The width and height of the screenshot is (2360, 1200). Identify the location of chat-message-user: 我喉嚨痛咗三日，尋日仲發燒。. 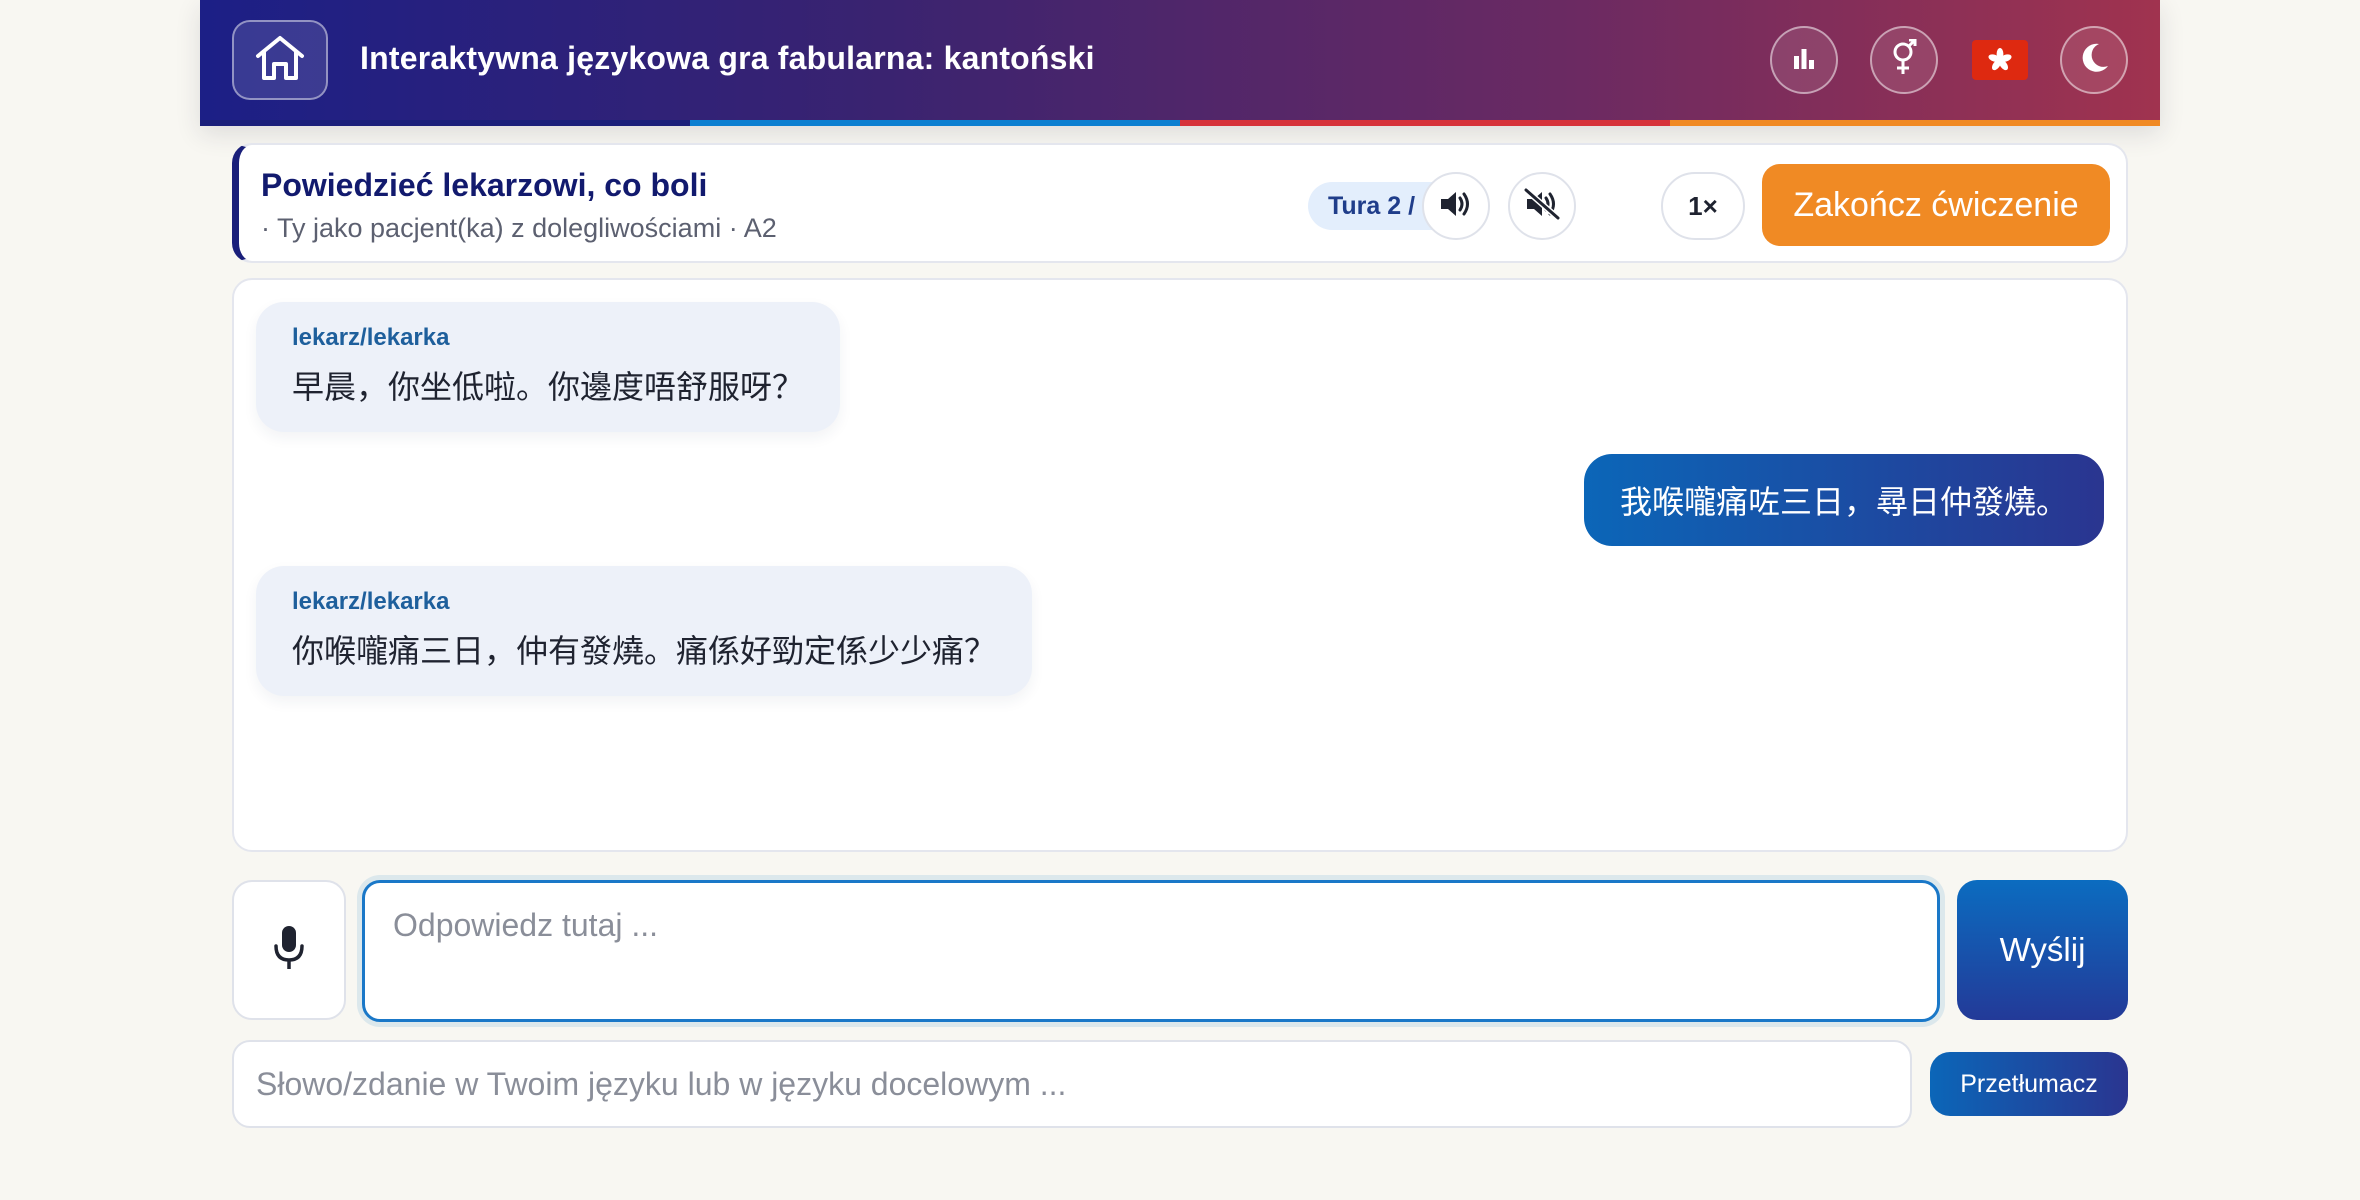
(1843, 500).